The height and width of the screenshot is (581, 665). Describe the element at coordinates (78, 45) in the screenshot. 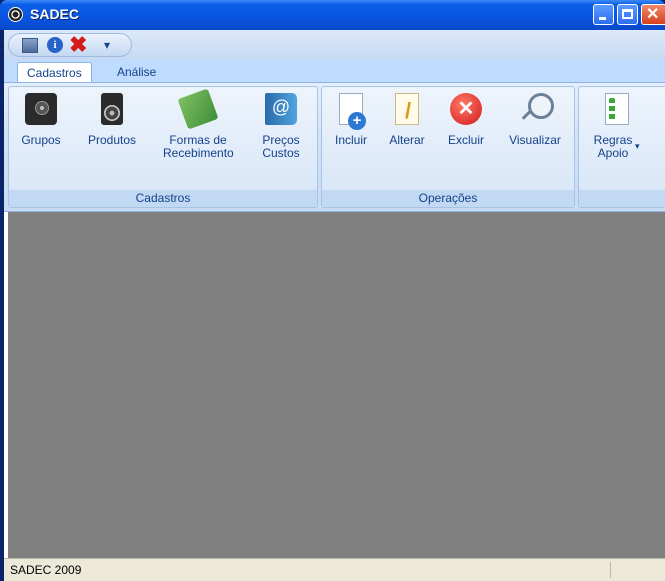

I see `close-x-icon: ✖` at that location.